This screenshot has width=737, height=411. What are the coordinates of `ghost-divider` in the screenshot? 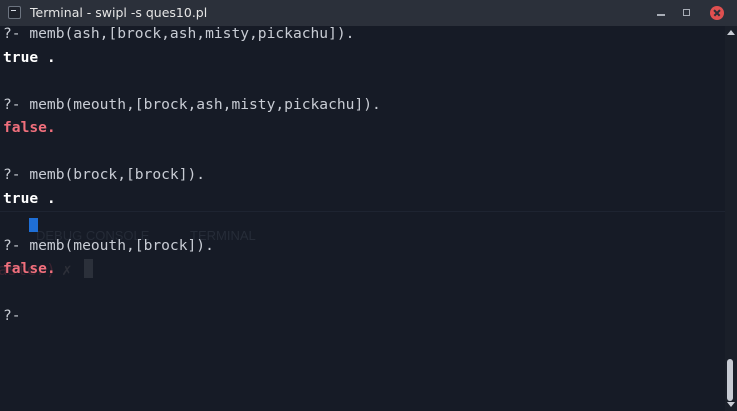 It's located at (362, 211).